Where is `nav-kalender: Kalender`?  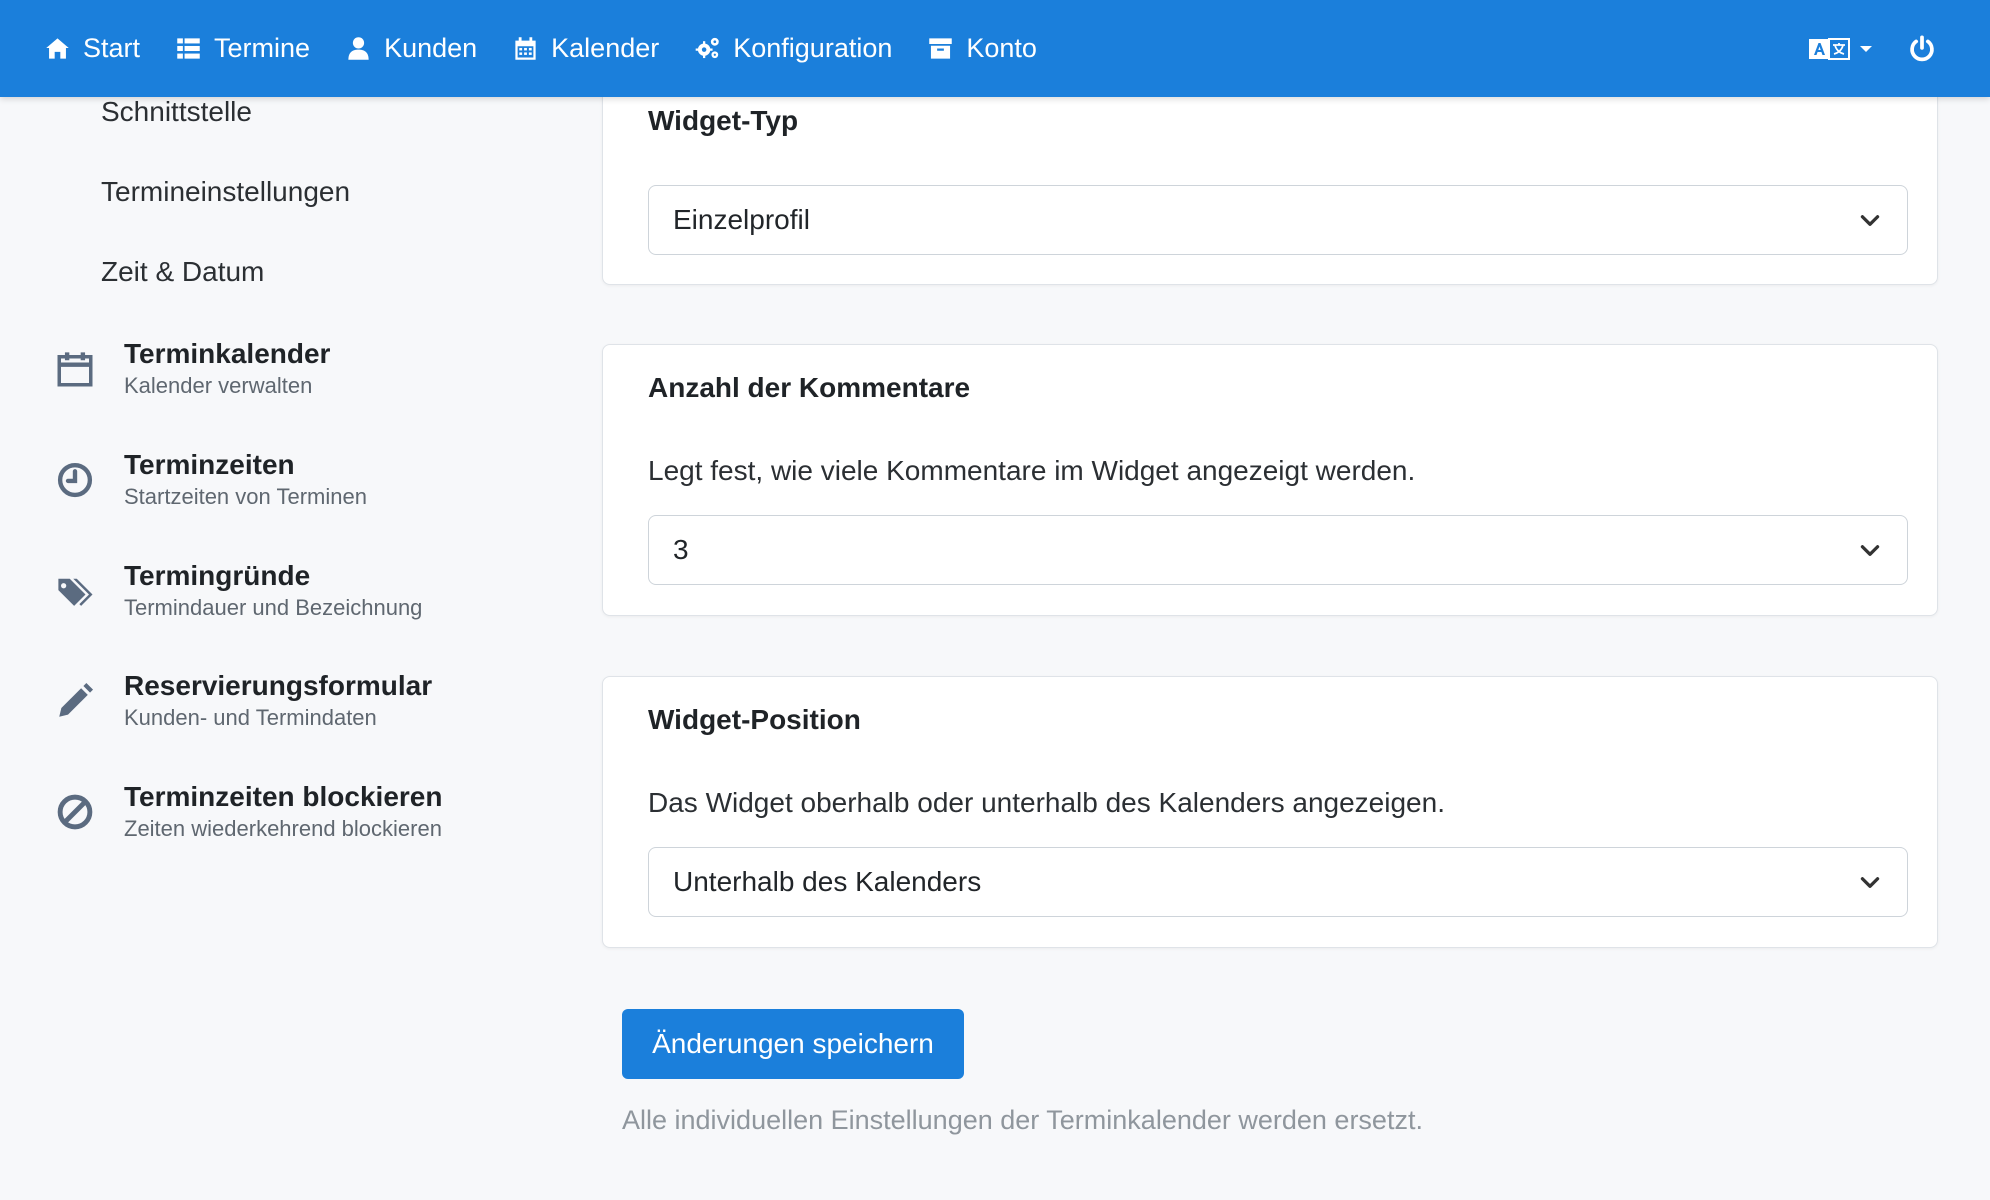
nav-kalender: Kalender is located at coordinates (585, 48).